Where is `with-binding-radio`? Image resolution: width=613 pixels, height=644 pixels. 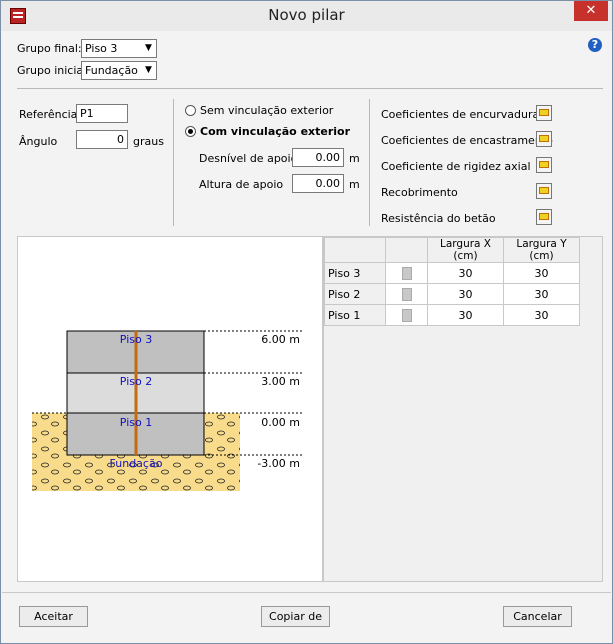 with-binding-radio is located at coordinates (190, 131).